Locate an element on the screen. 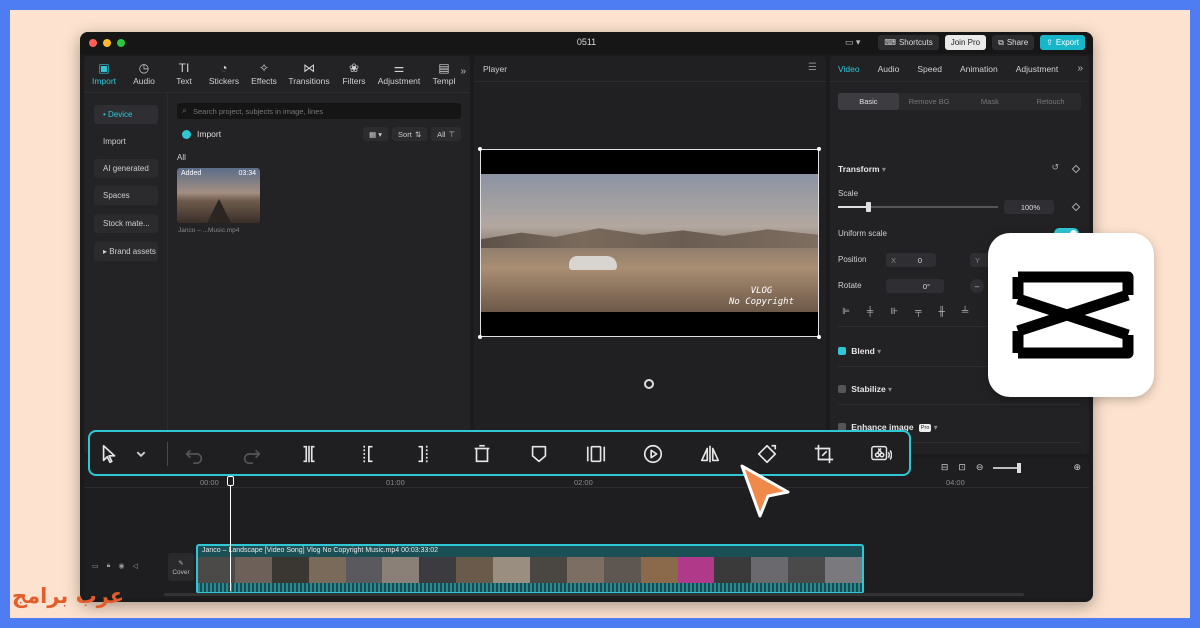 The width and height of the screenshot is (1200, 628). lock-icon: 🔒︎ is located at coordinates (109, 566).